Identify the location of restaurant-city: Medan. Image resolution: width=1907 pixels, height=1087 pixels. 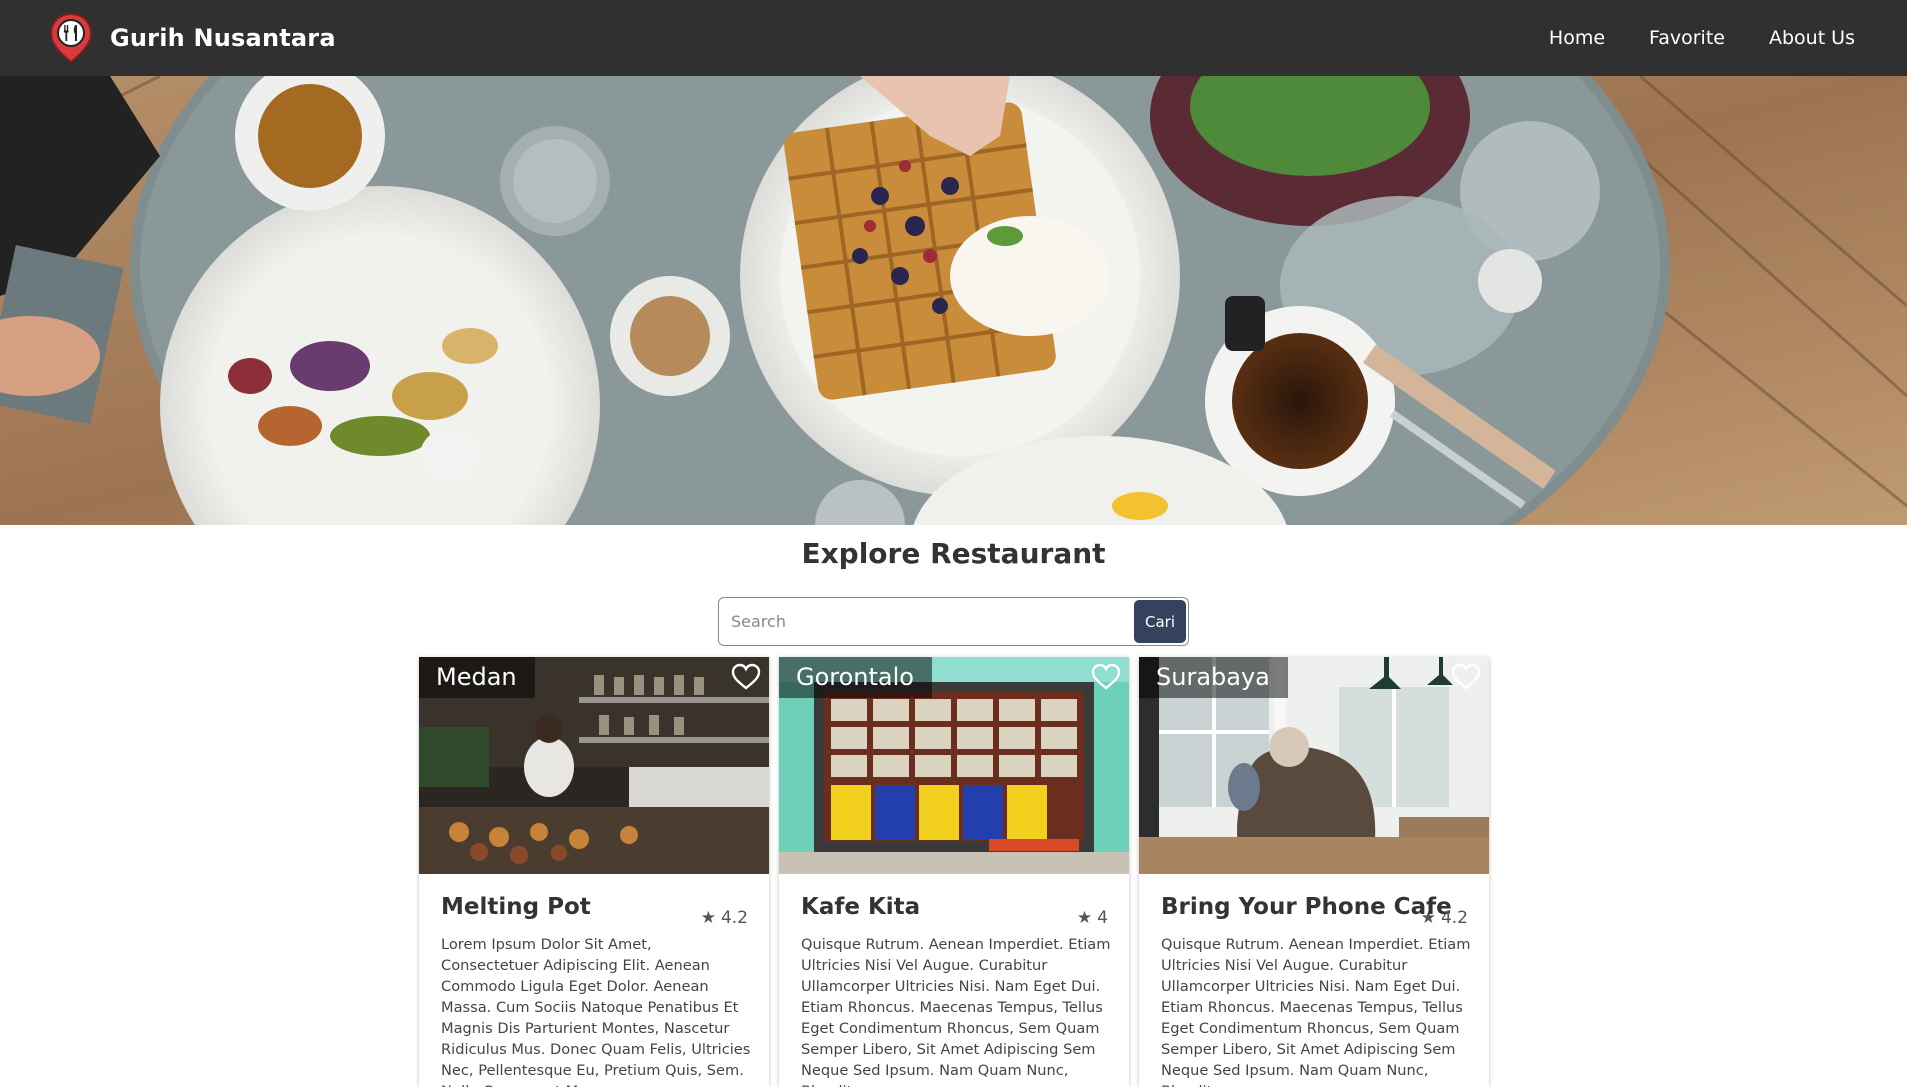
(477, 677).